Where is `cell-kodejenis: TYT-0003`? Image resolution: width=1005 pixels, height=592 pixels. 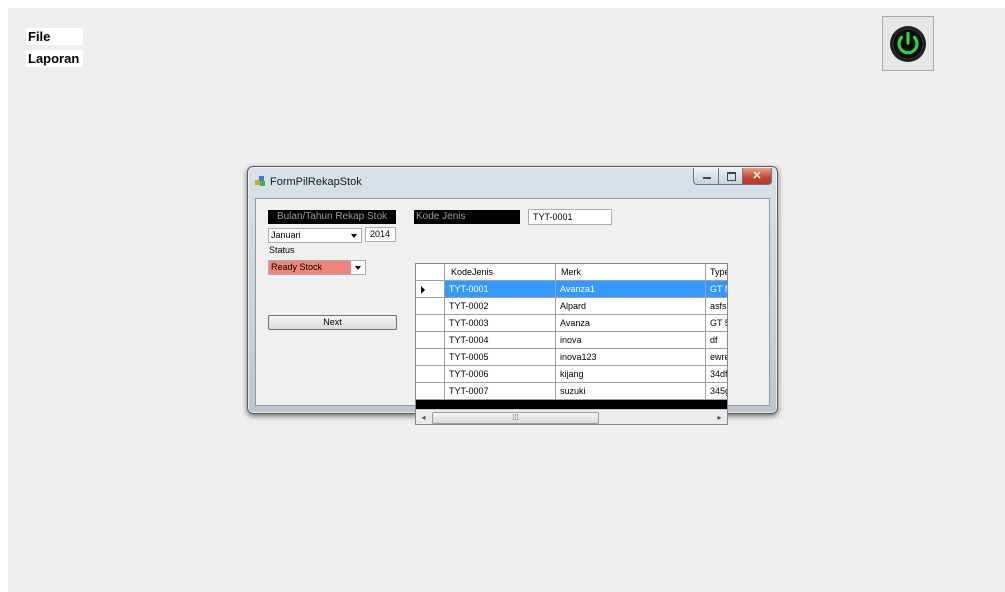
cell-kodejenis: TYT-0003 is located at coordinates (500, 323).